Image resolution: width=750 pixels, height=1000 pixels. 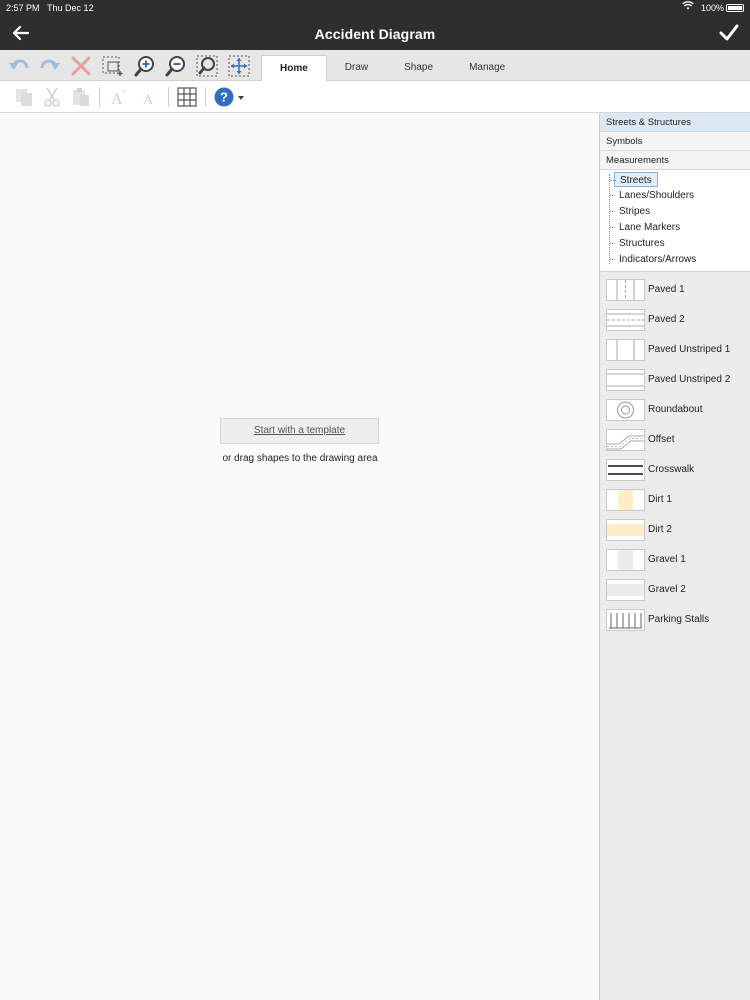 I want to click on battery-icon, so click(x=735, y=8).